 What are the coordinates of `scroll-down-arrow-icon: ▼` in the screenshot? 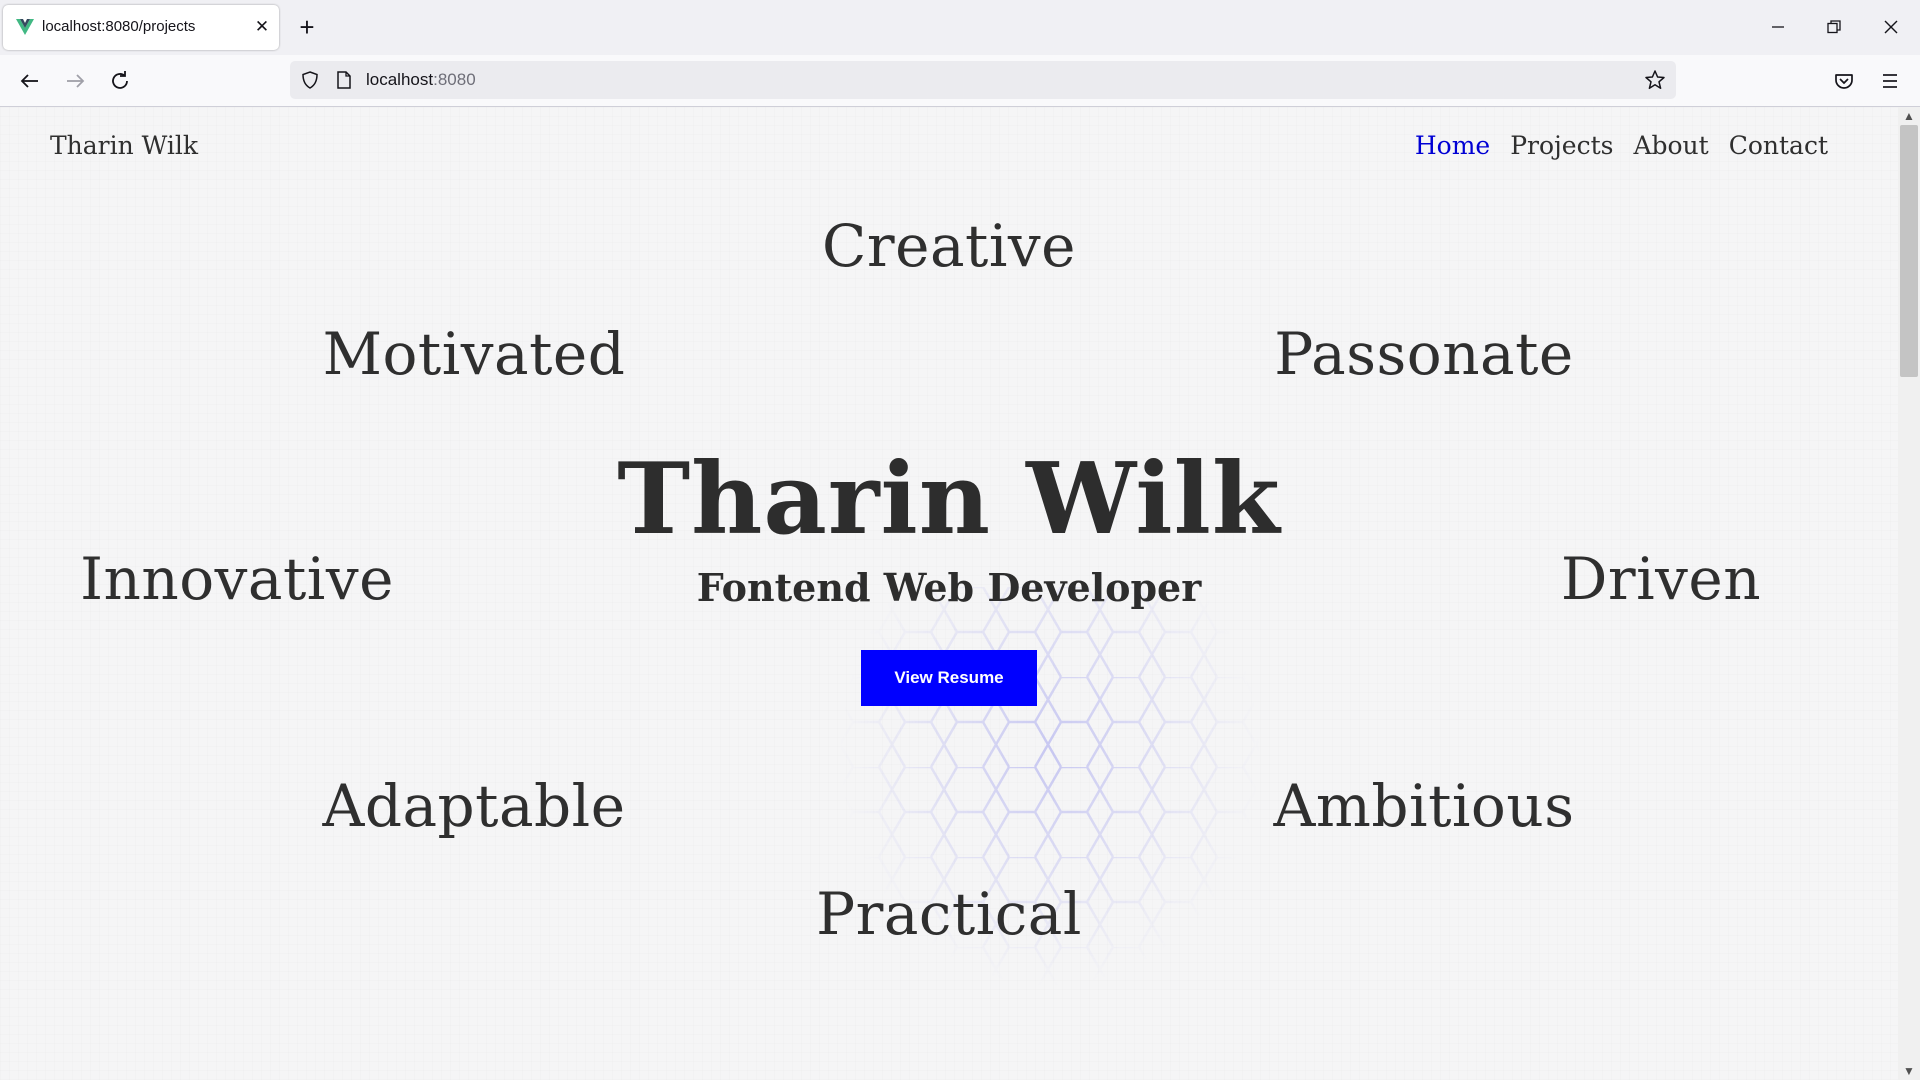 It's located at (1909, 1071).